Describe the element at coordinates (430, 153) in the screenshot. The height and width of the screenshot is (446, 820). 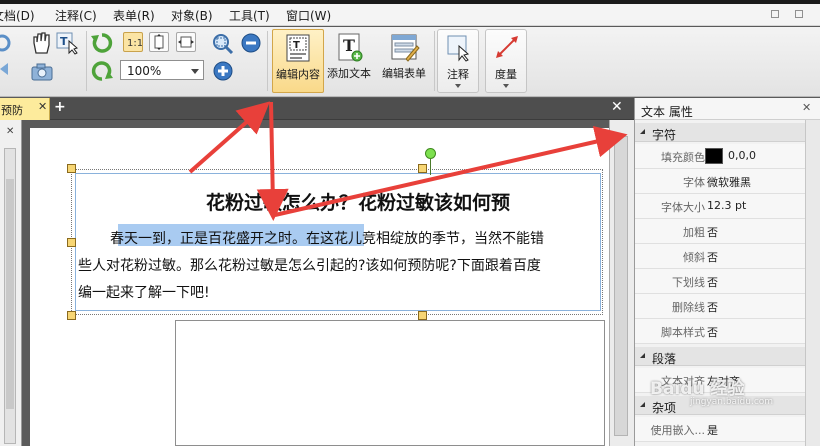
I see `rotation-handle` at that location.